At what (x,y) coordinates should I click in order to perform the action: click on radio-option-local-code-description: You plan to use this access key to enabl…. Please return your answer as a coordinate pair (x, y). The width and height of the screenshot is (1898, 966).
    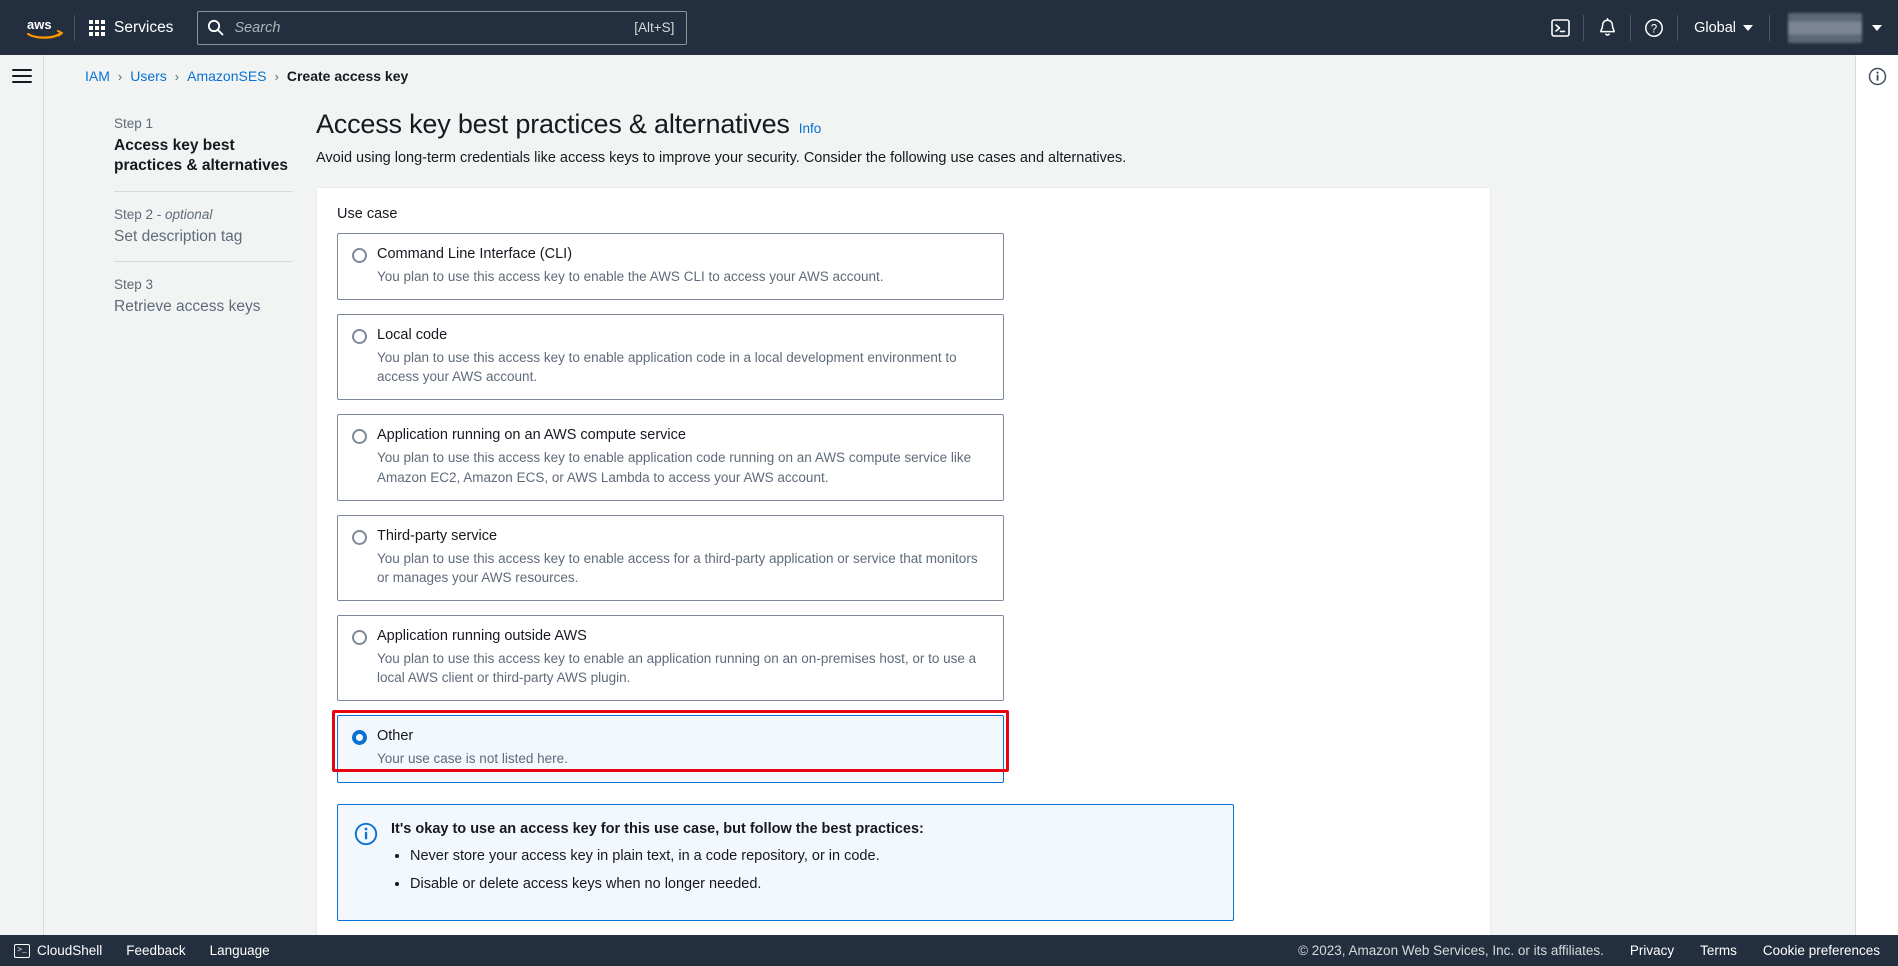
    Looking at the image, I should click on (667, 367).